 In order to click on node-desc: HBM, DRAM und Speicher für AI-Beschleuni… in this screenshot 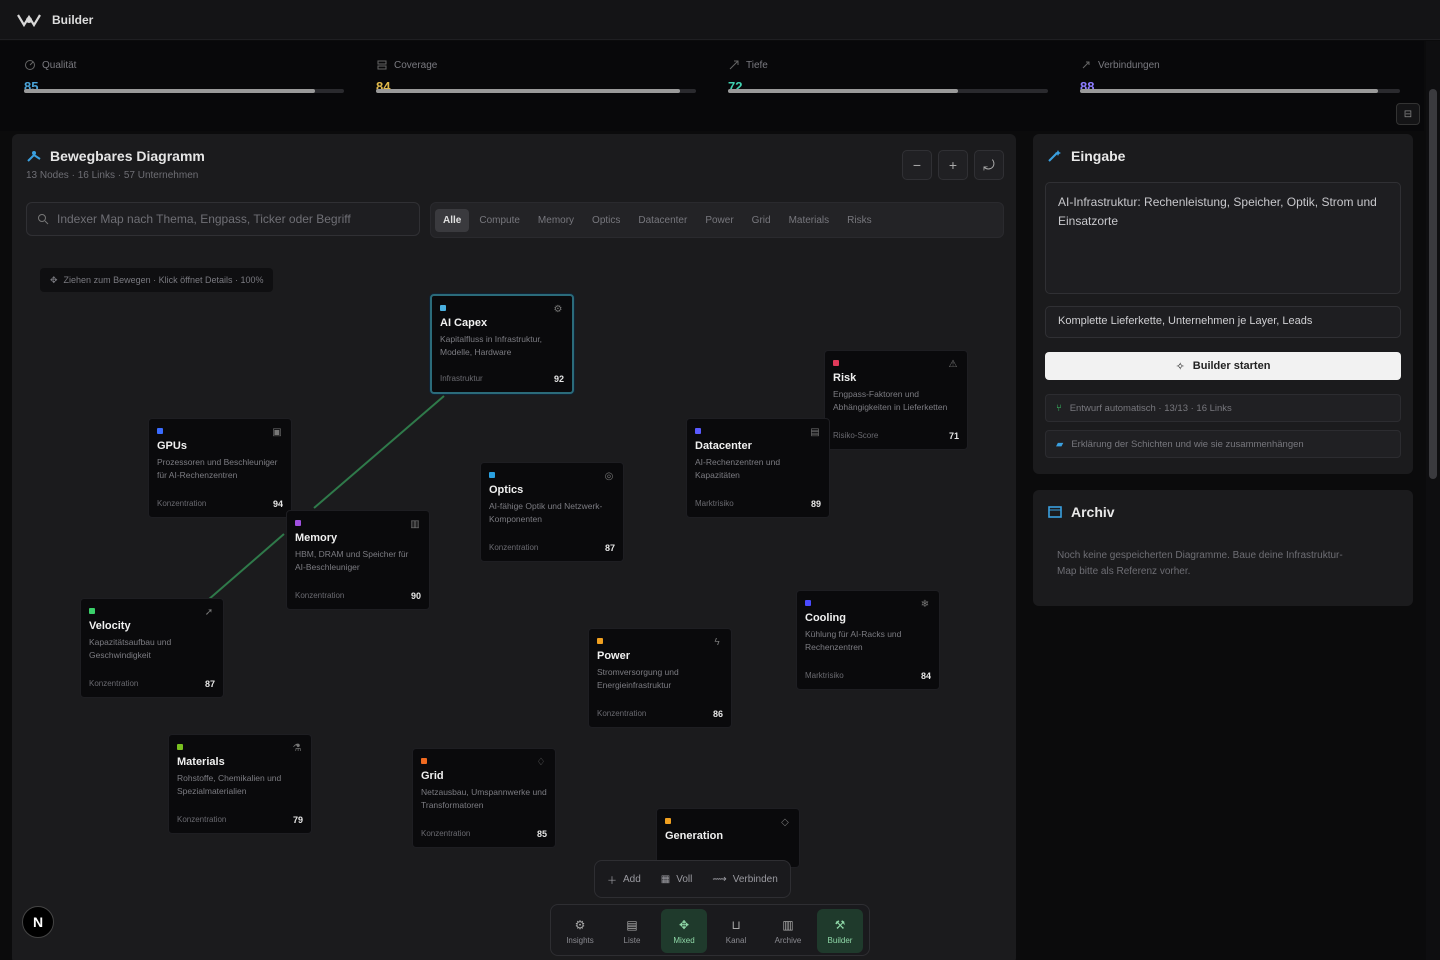, I will do `click(352, 560)`.